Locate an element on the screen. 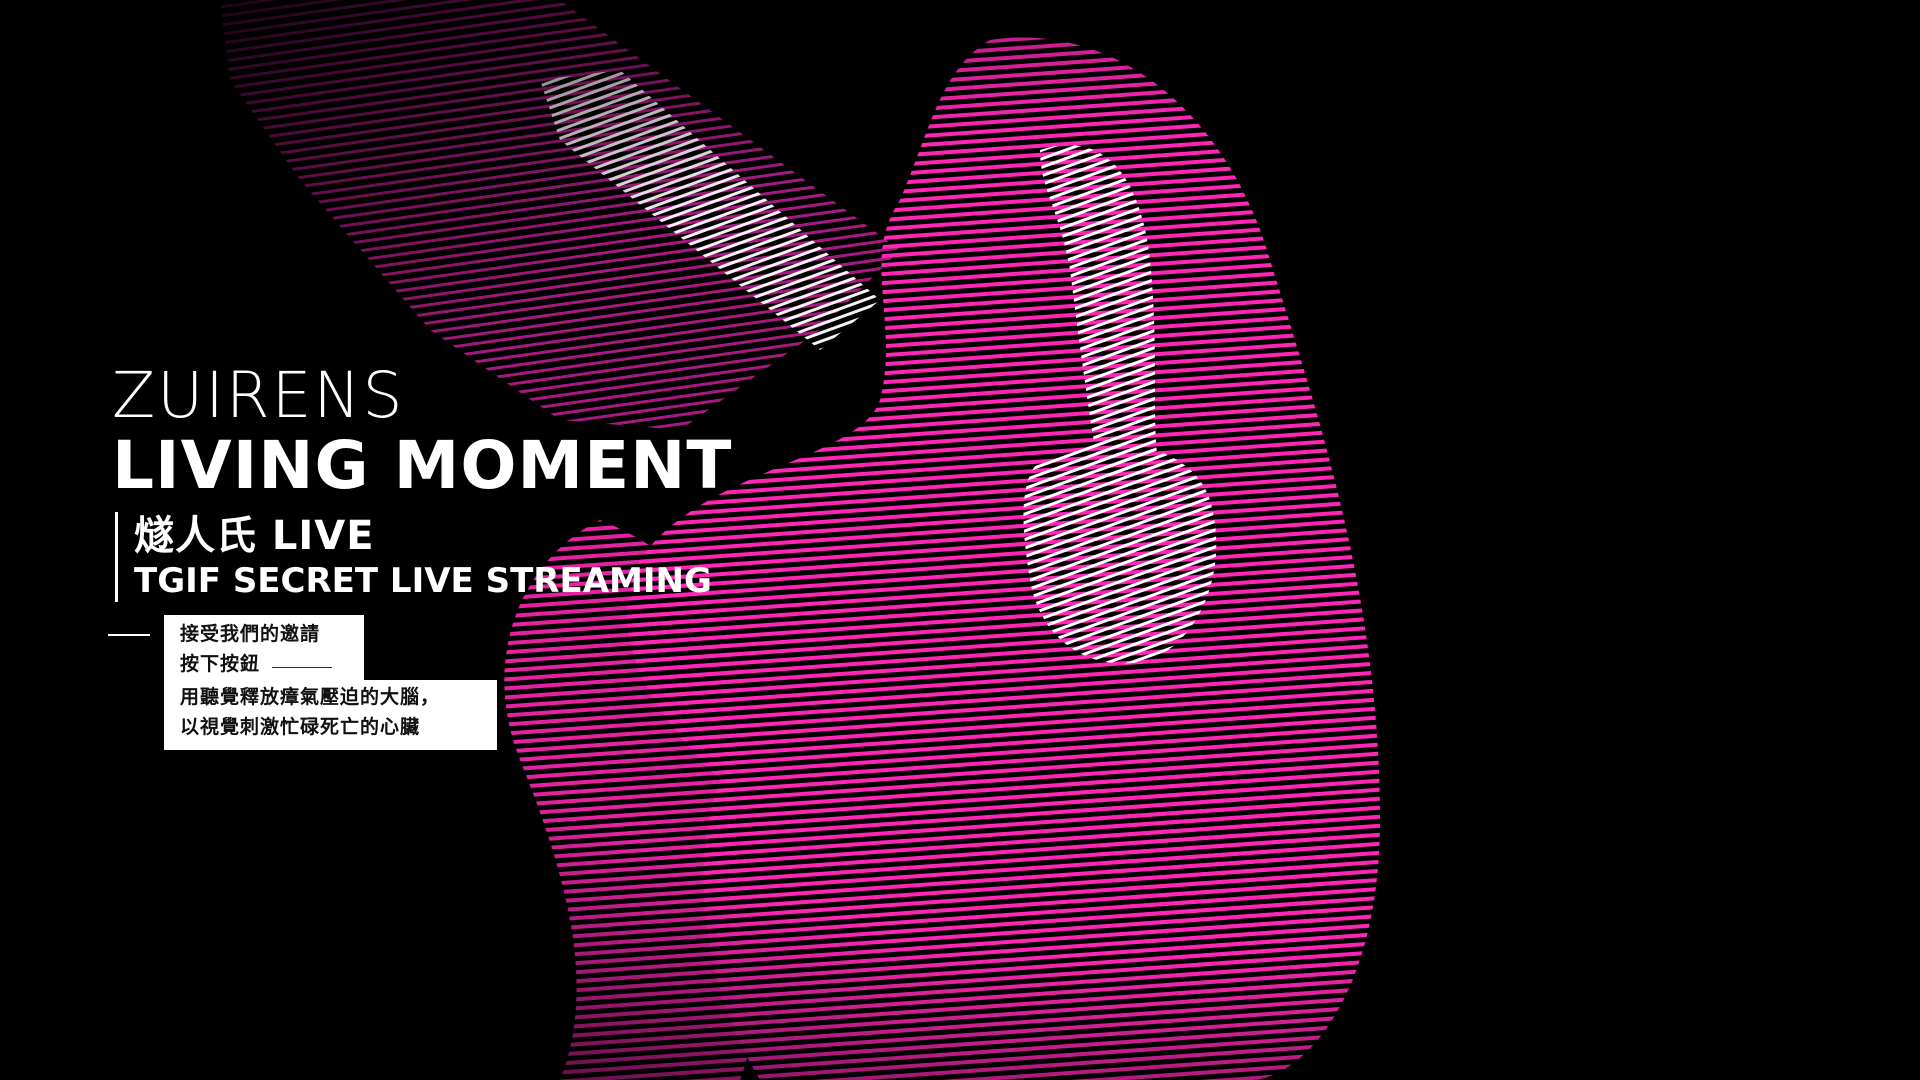 The width and height of the screenshot is (1920, 1080). title-brand: ZUIRENS is located at coordinates (258, 395).